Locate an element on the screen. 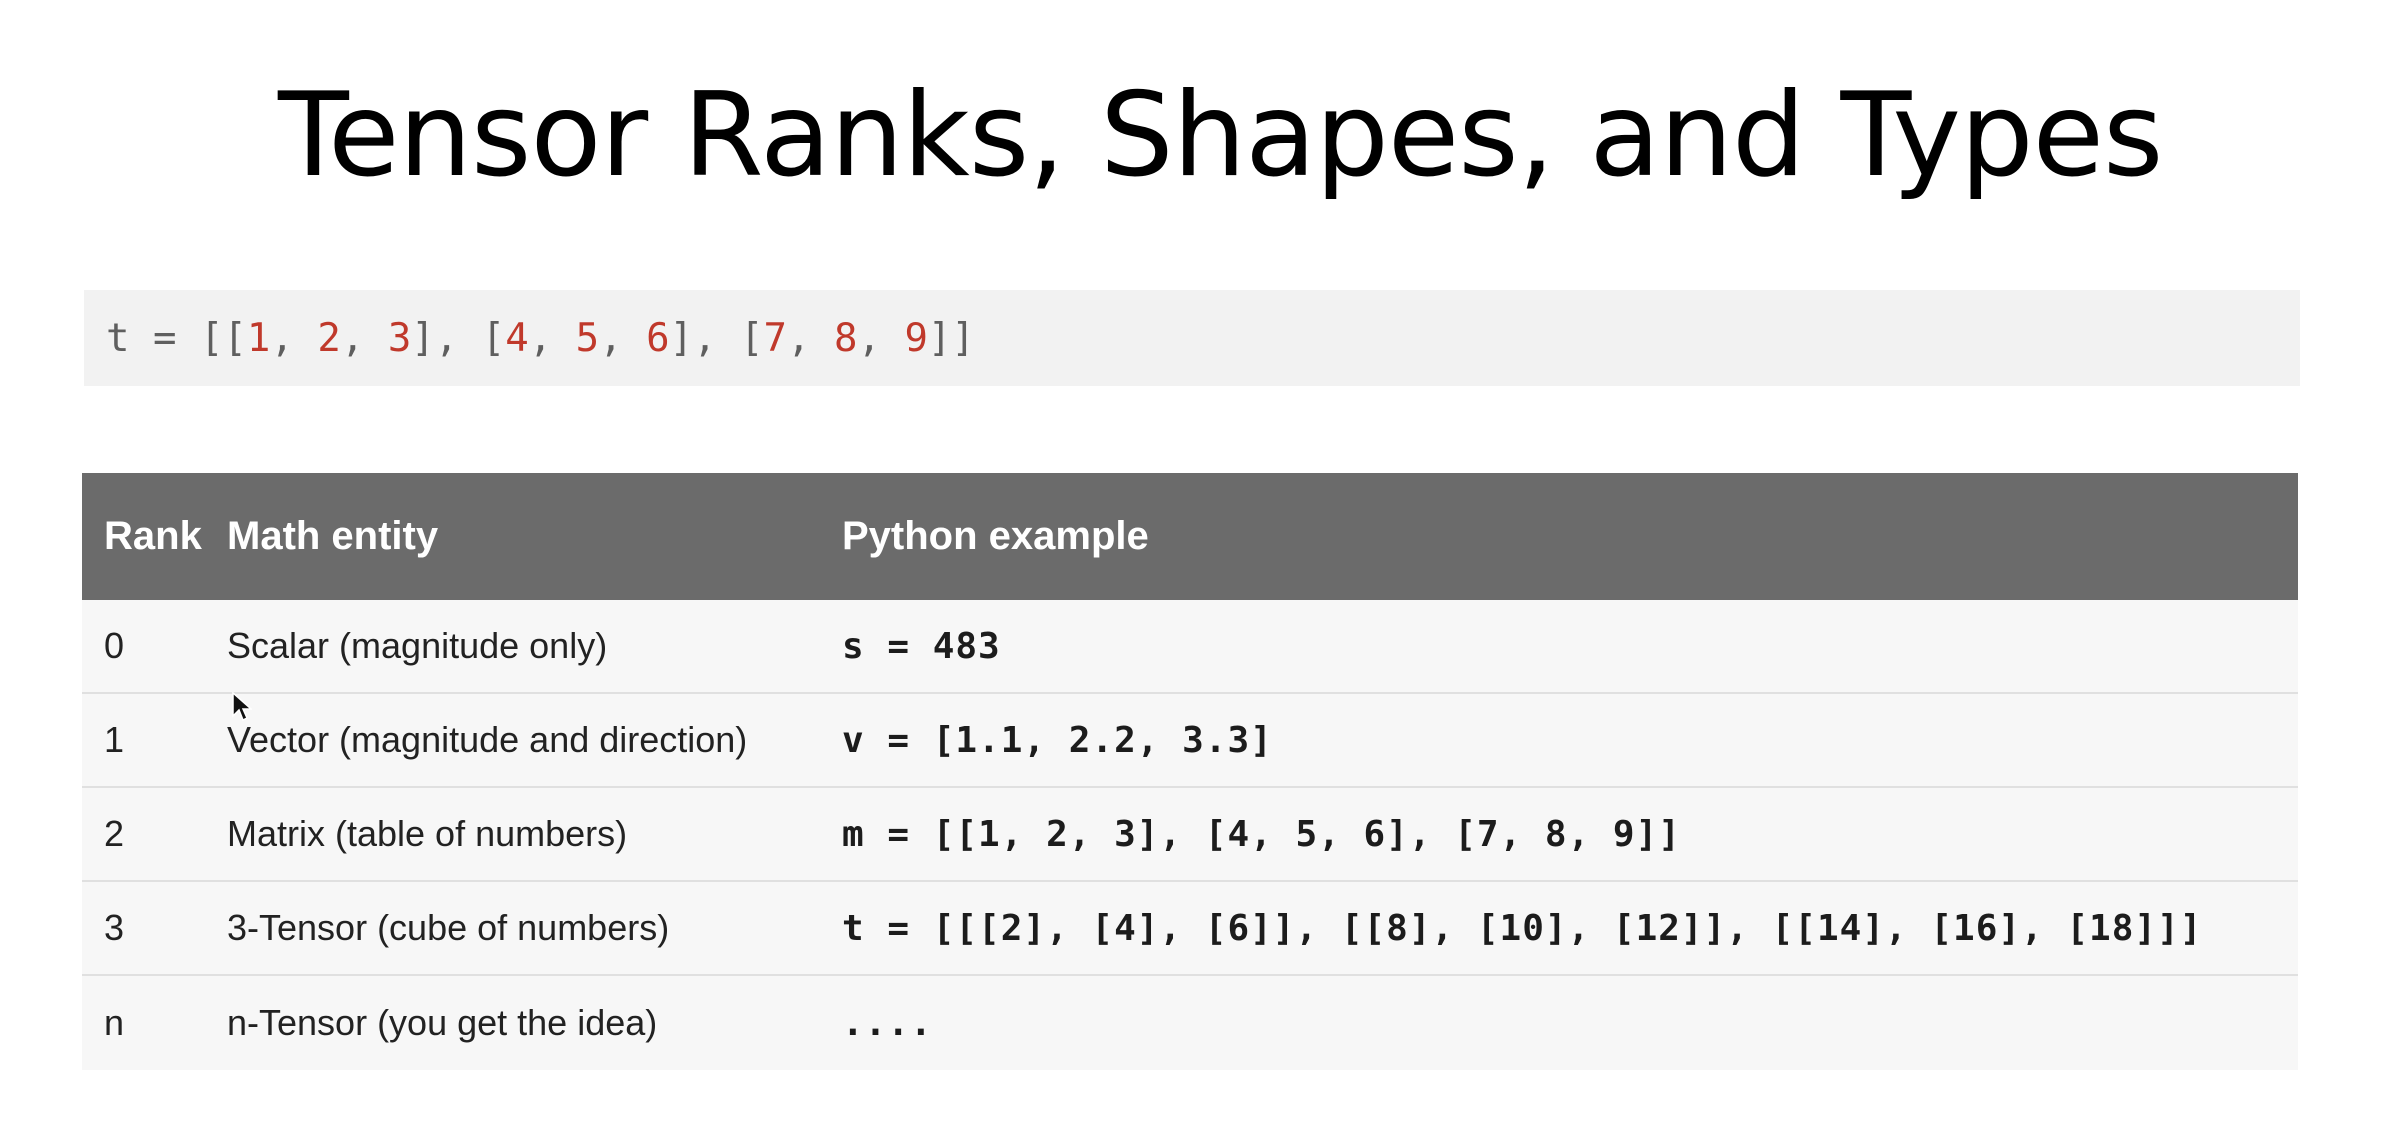  header-python-example: Python example is located at coordinates (995, 536).